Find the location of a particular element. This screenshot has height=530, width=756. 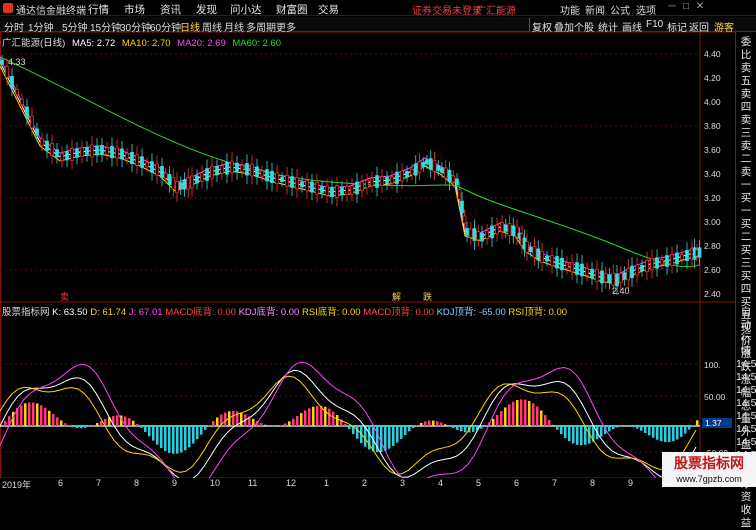

menu-discover: 发现 is located at coordinates (206, 9).